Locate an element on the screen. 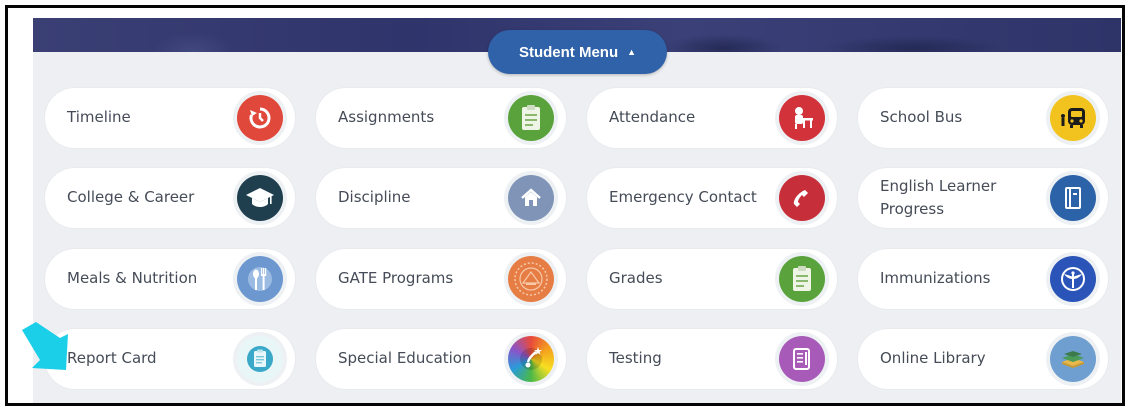 The image size is (1136, 418). tile-label: Emergency Contact is located at coordinates (683, 197).